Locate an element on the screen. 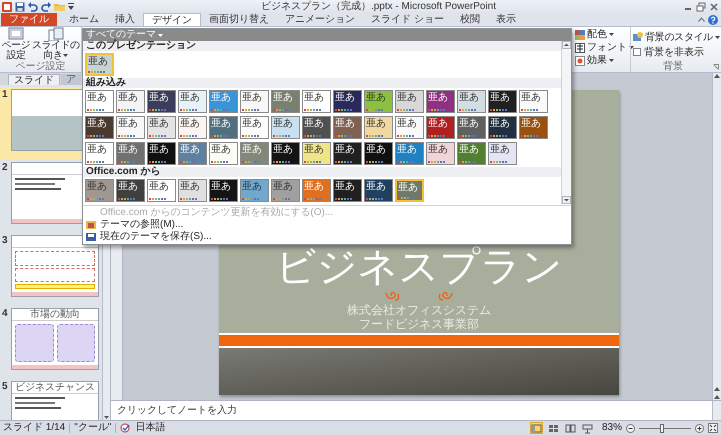  collapse-ribbon-icon is located at coordinates (701, 19).